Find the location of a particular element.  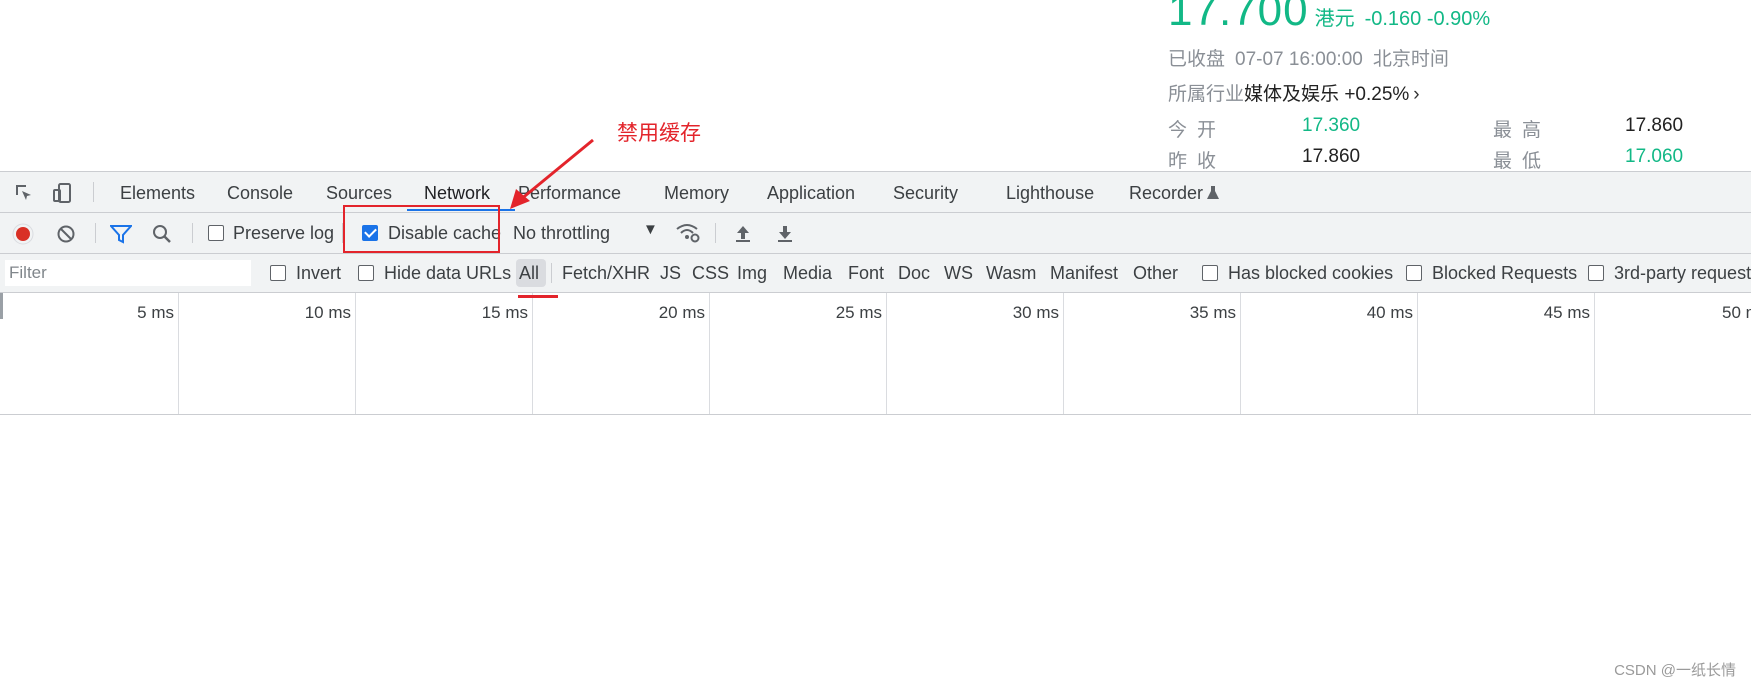

timeline-tick: 40 ms is located at coordinates (1329, 353).